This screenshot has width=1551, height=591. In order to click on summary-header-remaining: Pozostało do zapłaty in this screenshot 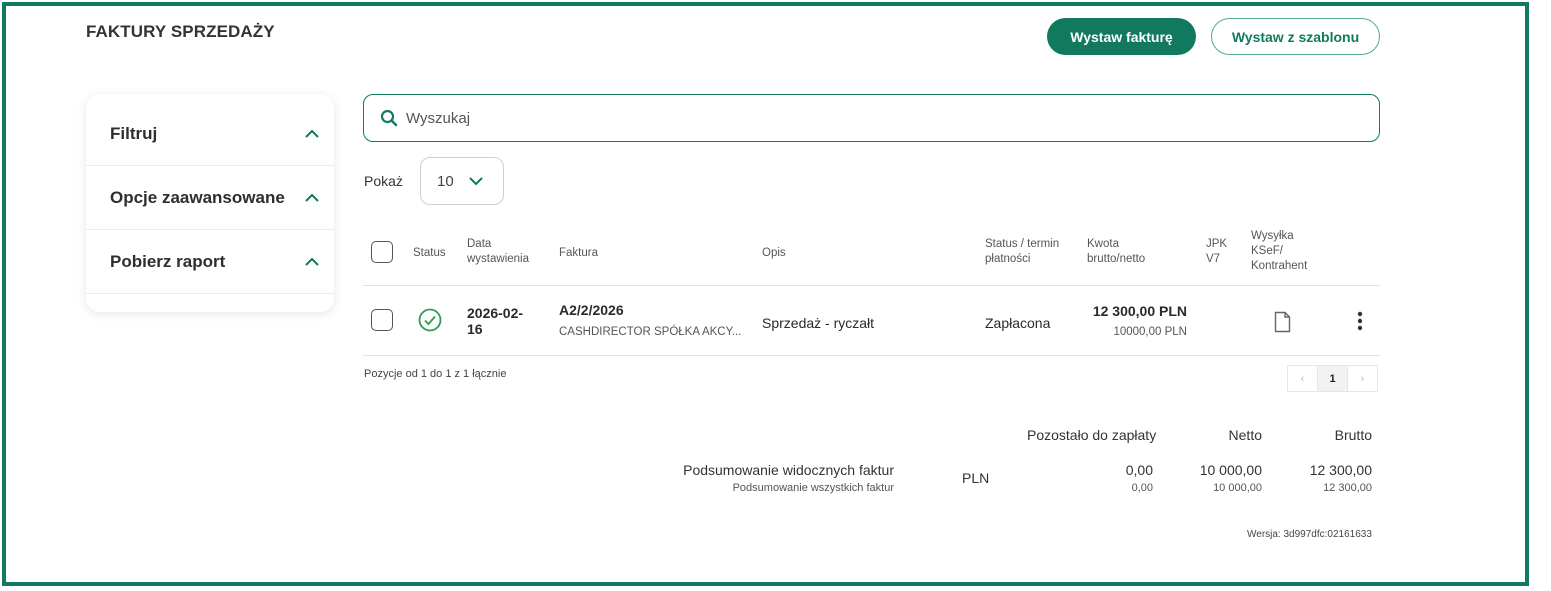, I will do `click(1092, 435)`.